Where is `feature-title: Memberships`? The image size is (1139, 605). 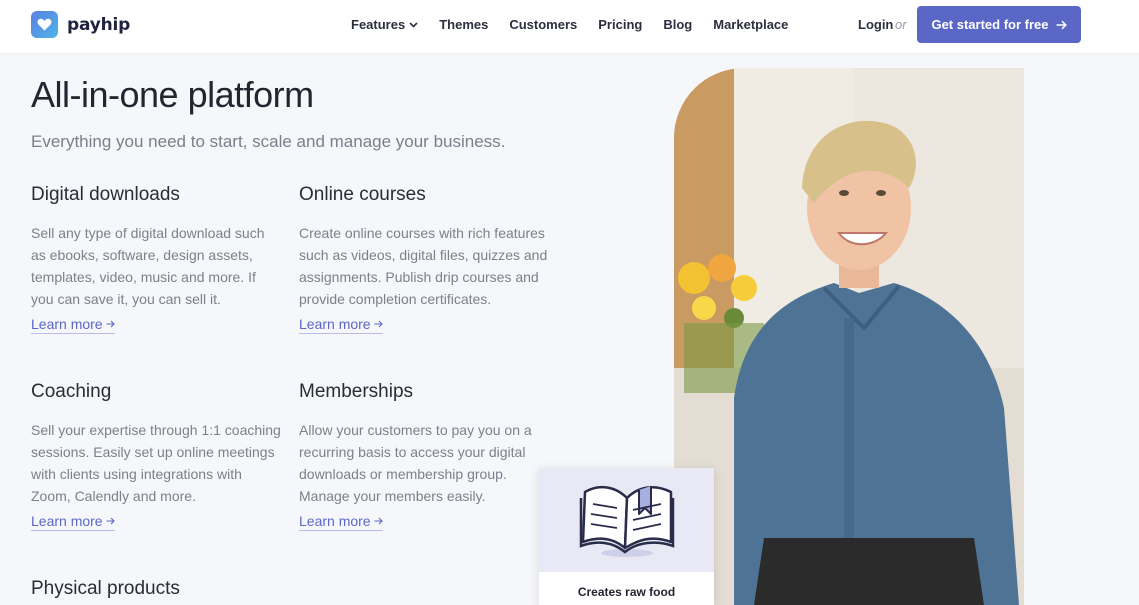 feature-title: Memberships is located at coordinates (356, 391).